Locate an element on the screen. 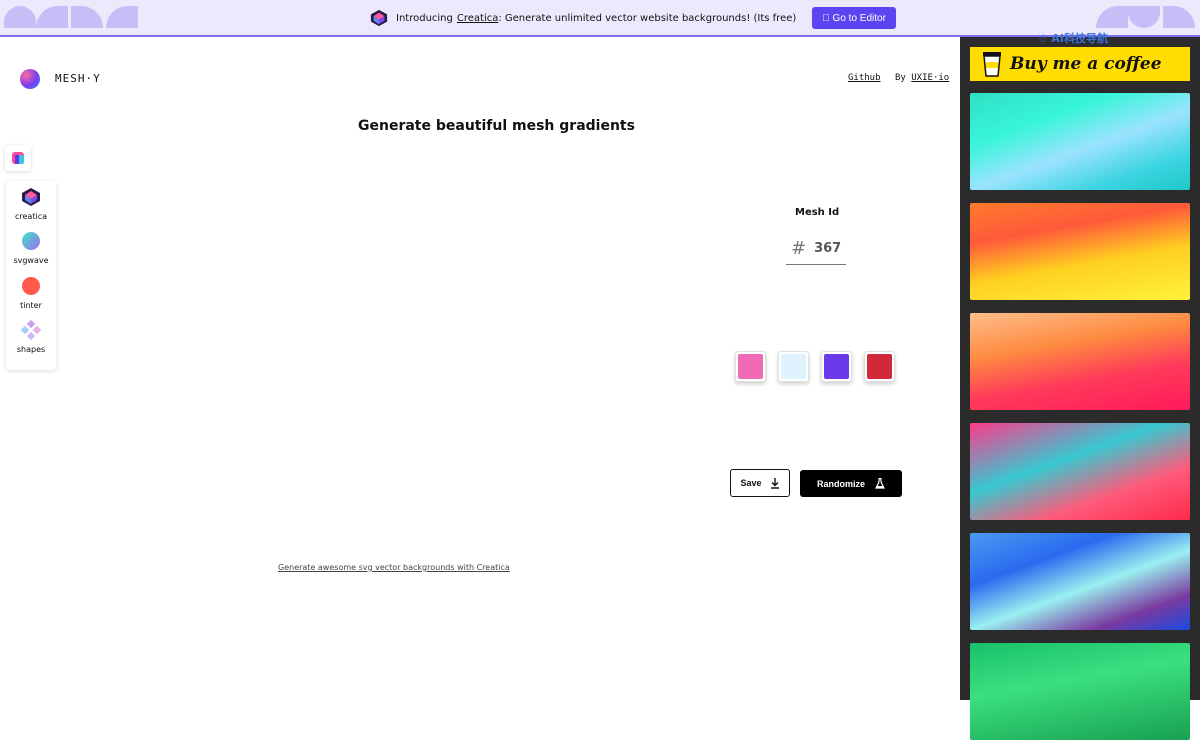 Image resolution: width=1200 pixels, height=740 pixels. save-label: Save is located at coordinates (751, 483).